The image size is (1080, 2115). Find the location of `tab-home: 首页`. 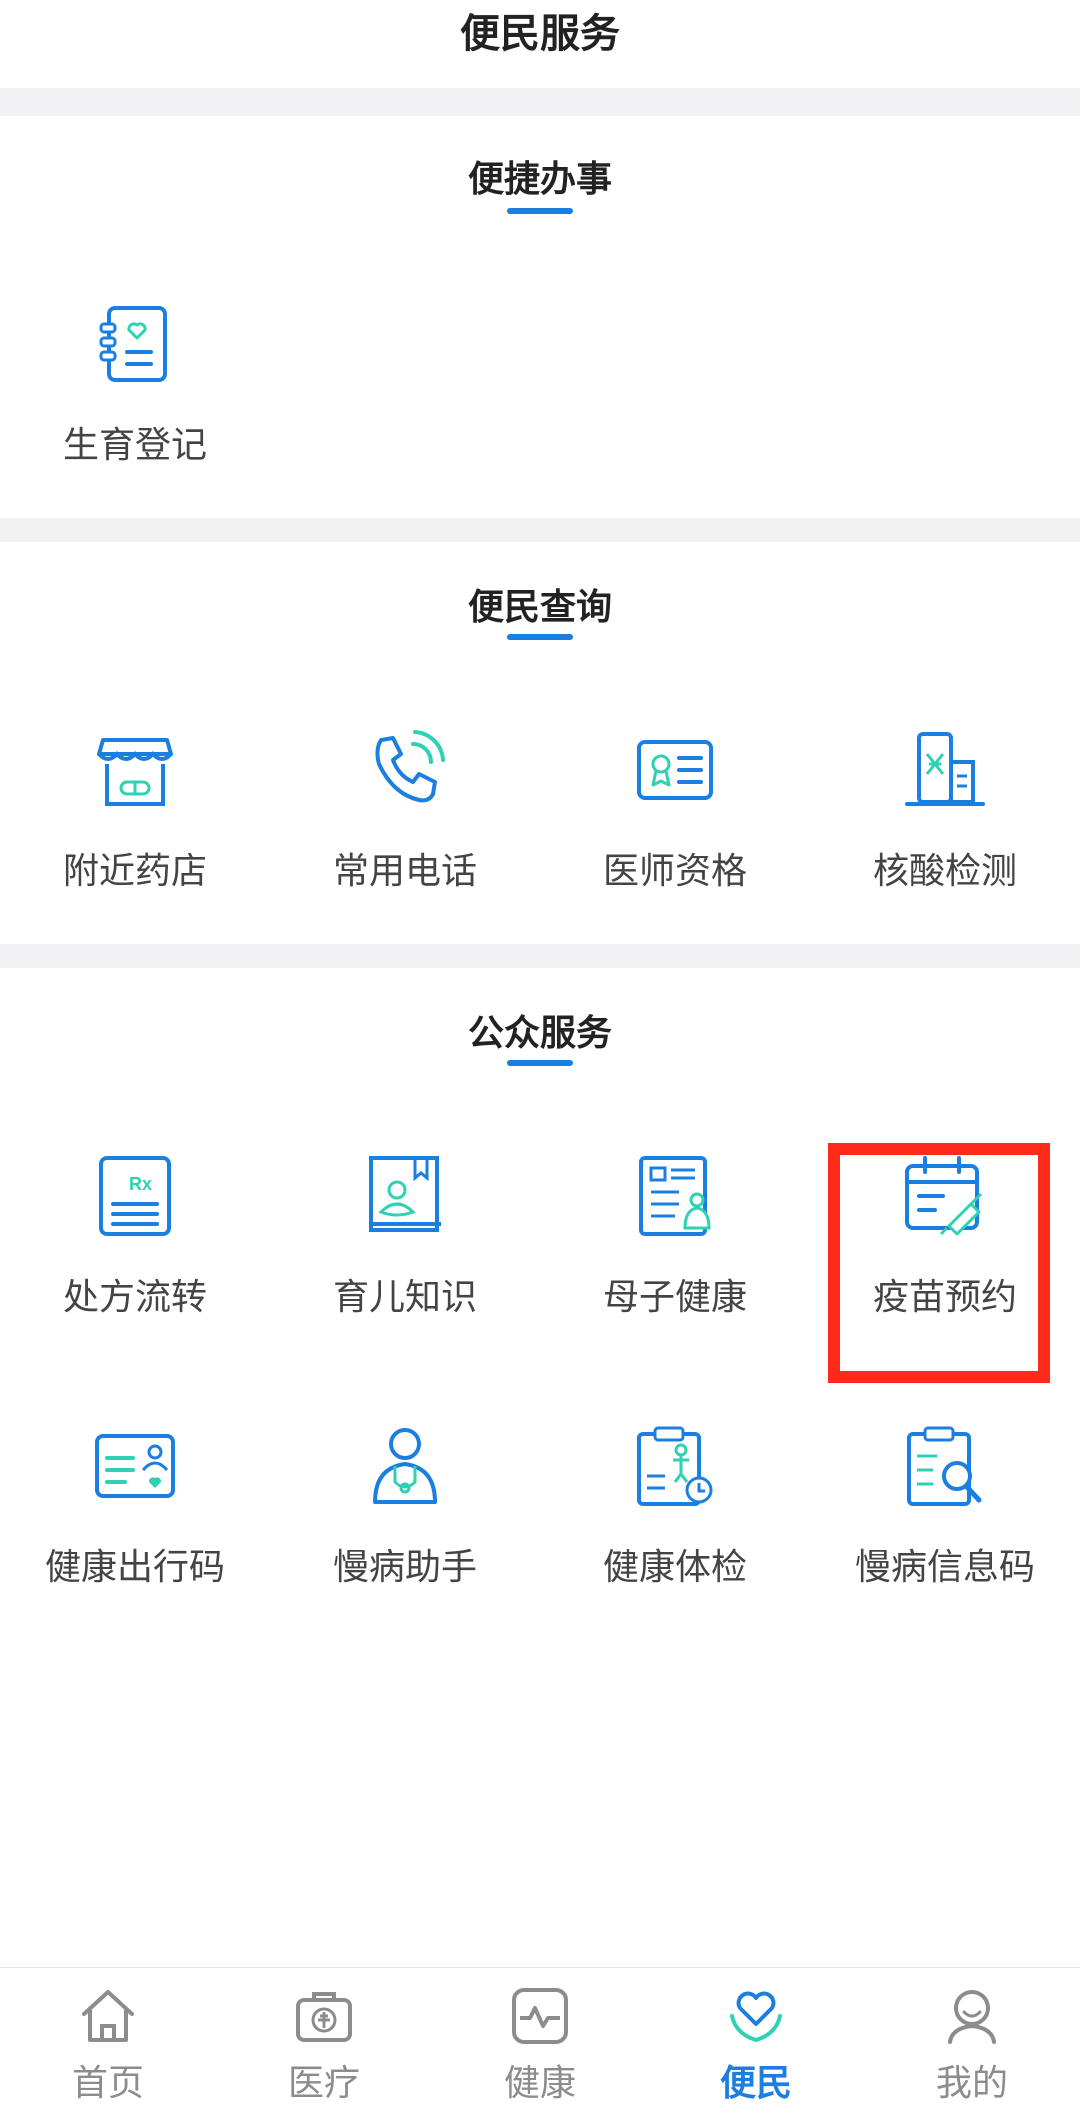

tab-home: 首页 is located at coordinates (108, 2041).